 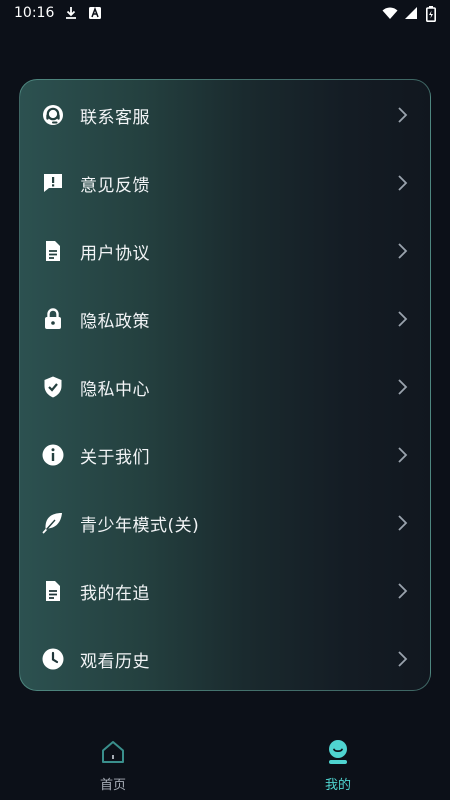 What do you see at coordinates (225, 657) in the screenshot?
I see `menu-item-watch-history: 观看历史` at bounding box center [225, 657].